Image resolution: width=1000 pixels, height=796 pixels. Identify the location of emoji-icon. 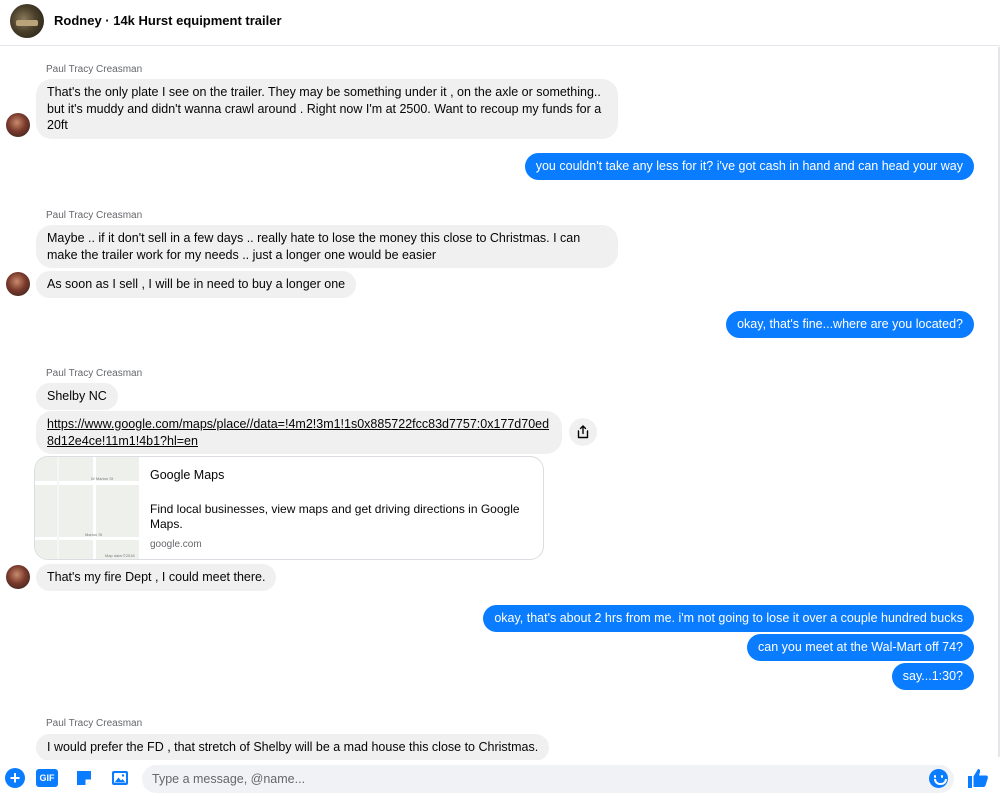
(938, 778).